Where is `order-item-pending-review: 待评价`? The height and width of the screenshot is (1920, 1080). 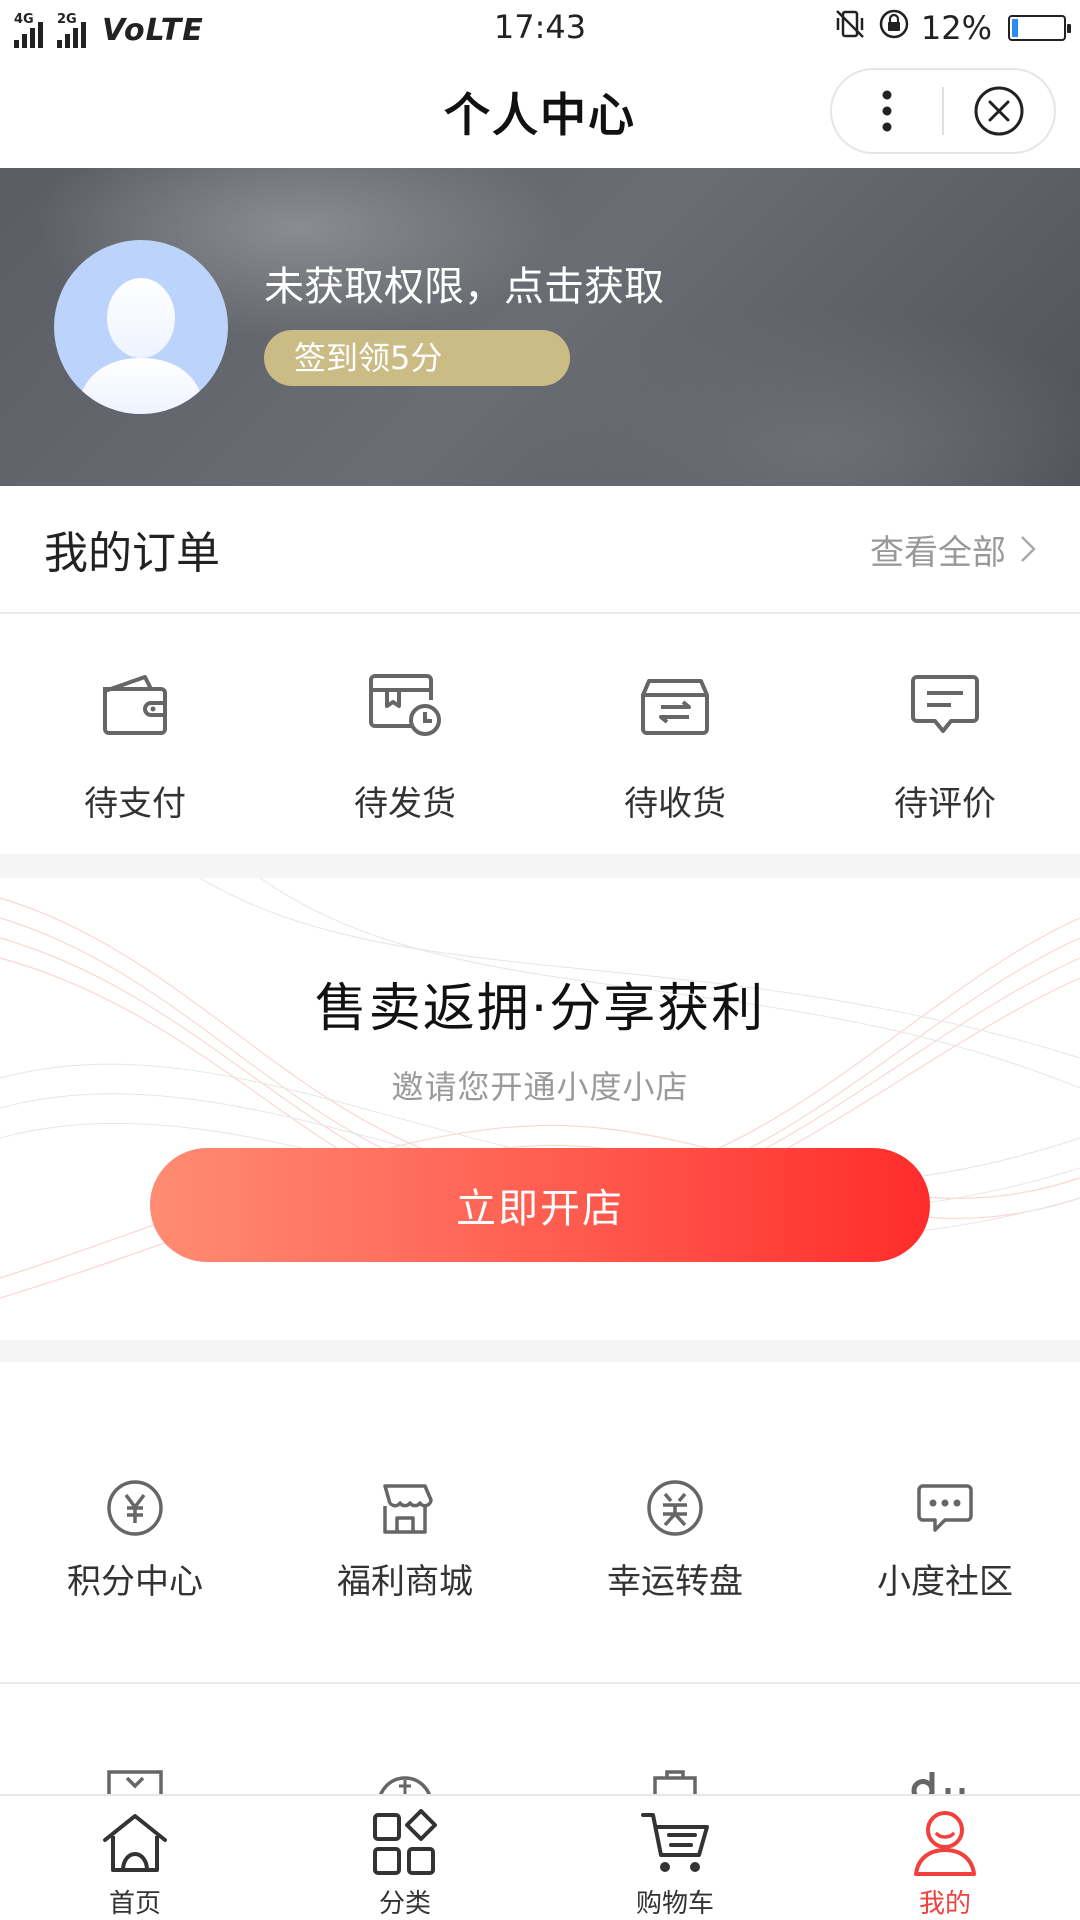
order-item-pending-review: 待评价 is located at coordinates (945, 734).